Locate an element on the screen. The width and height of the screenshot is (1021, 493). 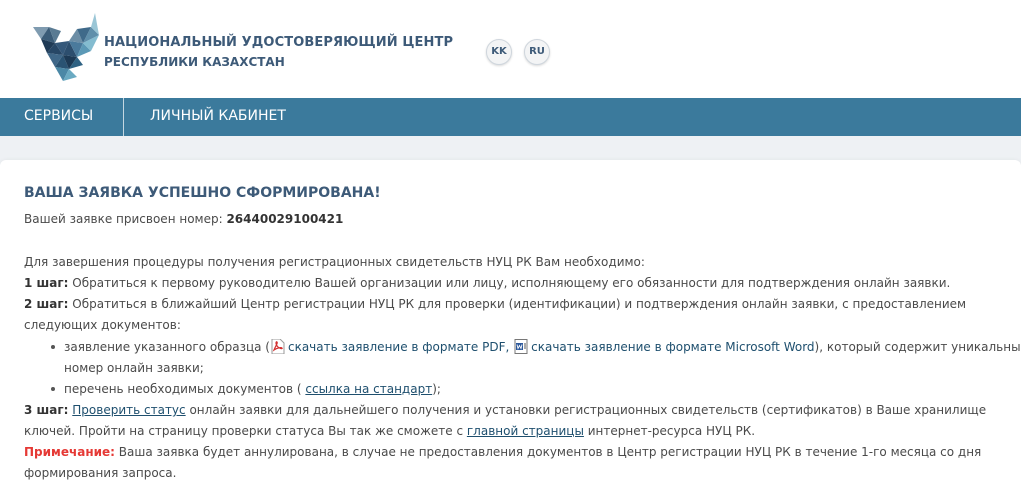
pdf-file-icon is located at coordinates (278, 346).